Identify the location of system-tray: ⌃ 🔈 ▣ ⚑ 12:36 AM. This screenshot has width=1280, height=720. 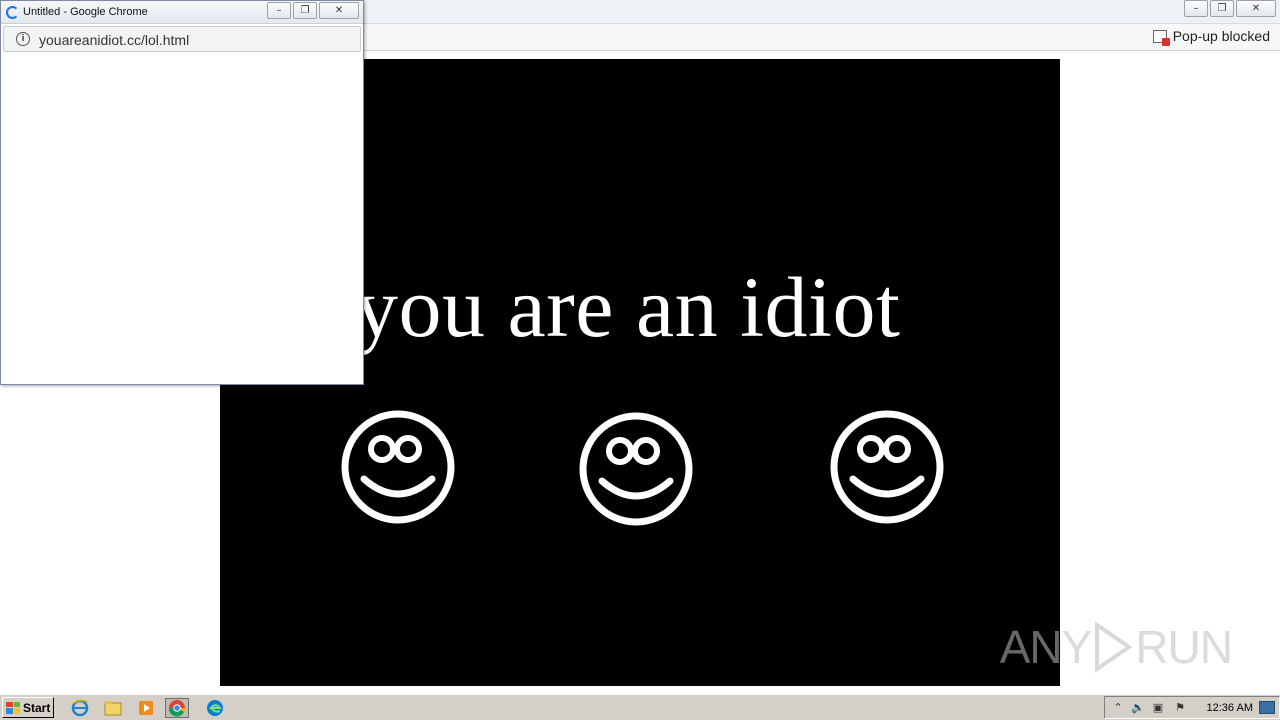
(1192, 707).